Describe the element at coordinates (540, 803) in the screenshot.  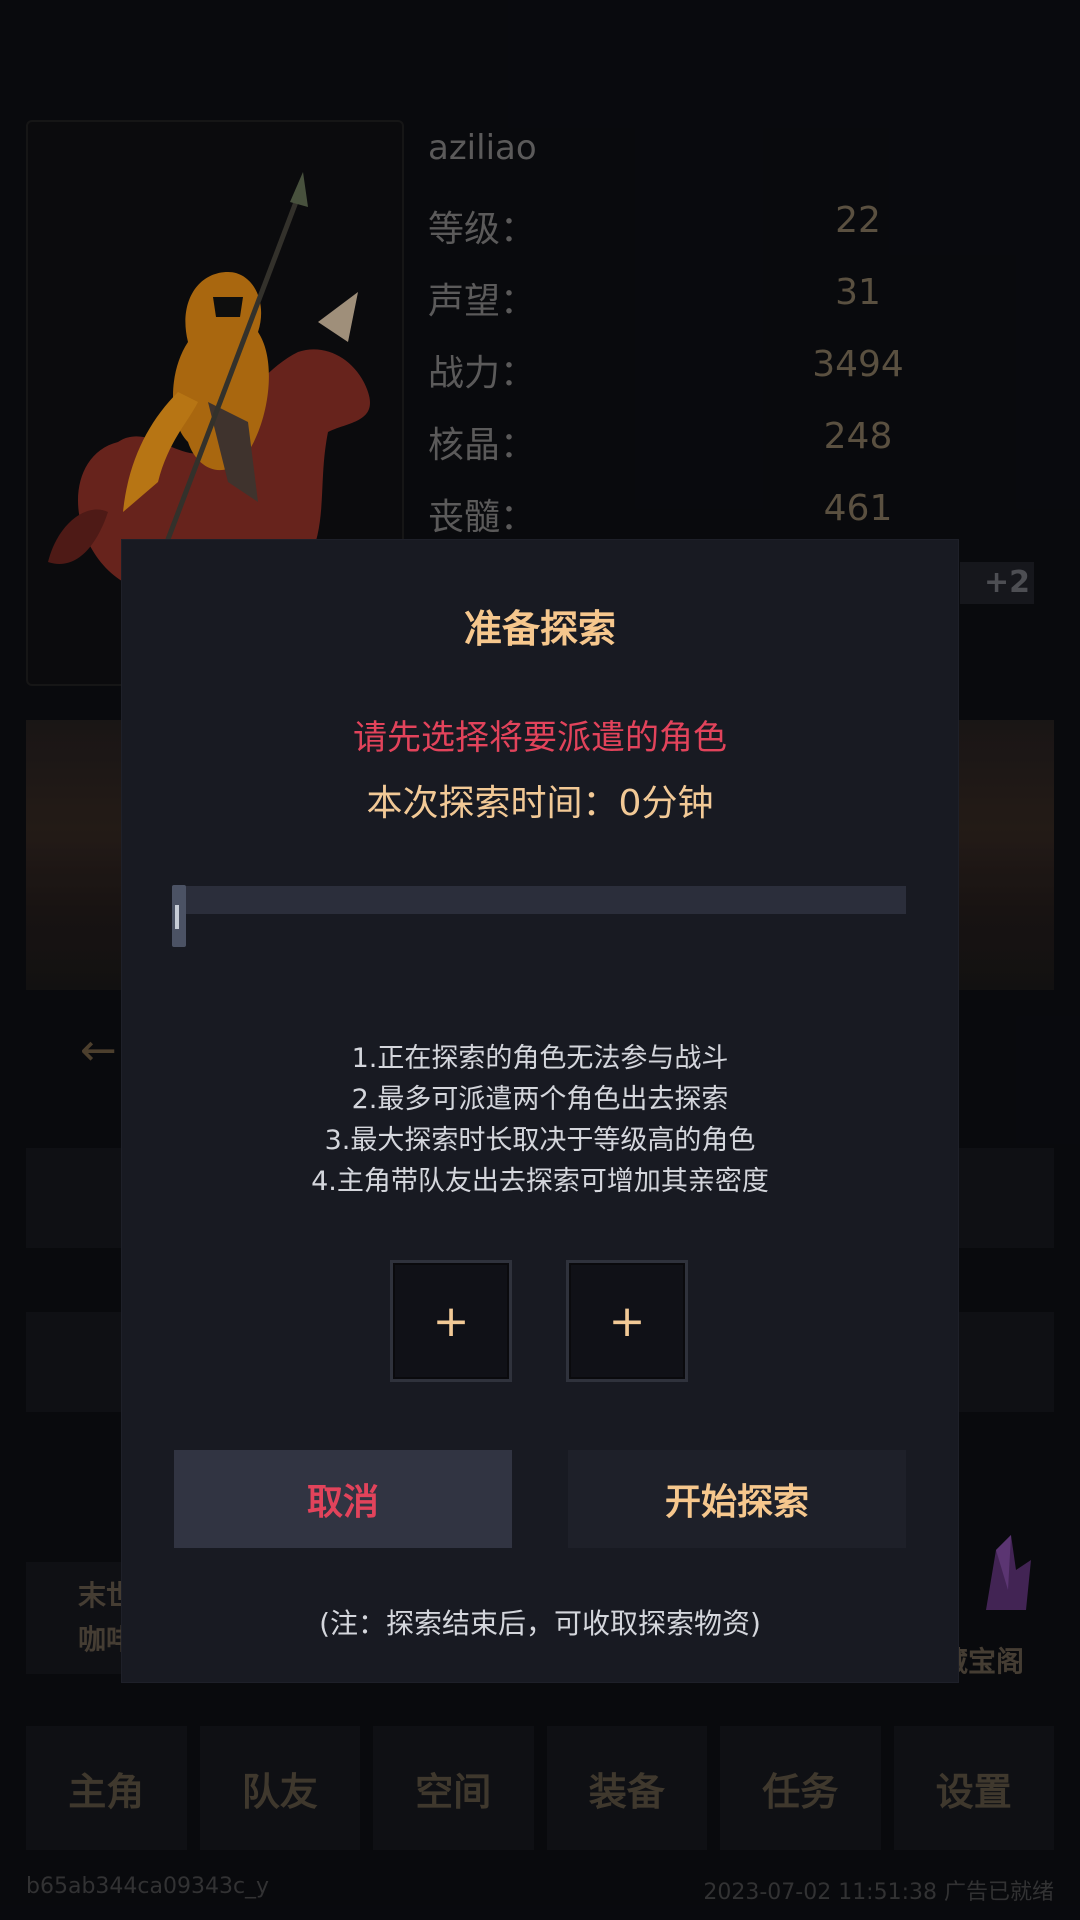
I see `explore-time-text: 本次探索时间：0分钟` at that location.